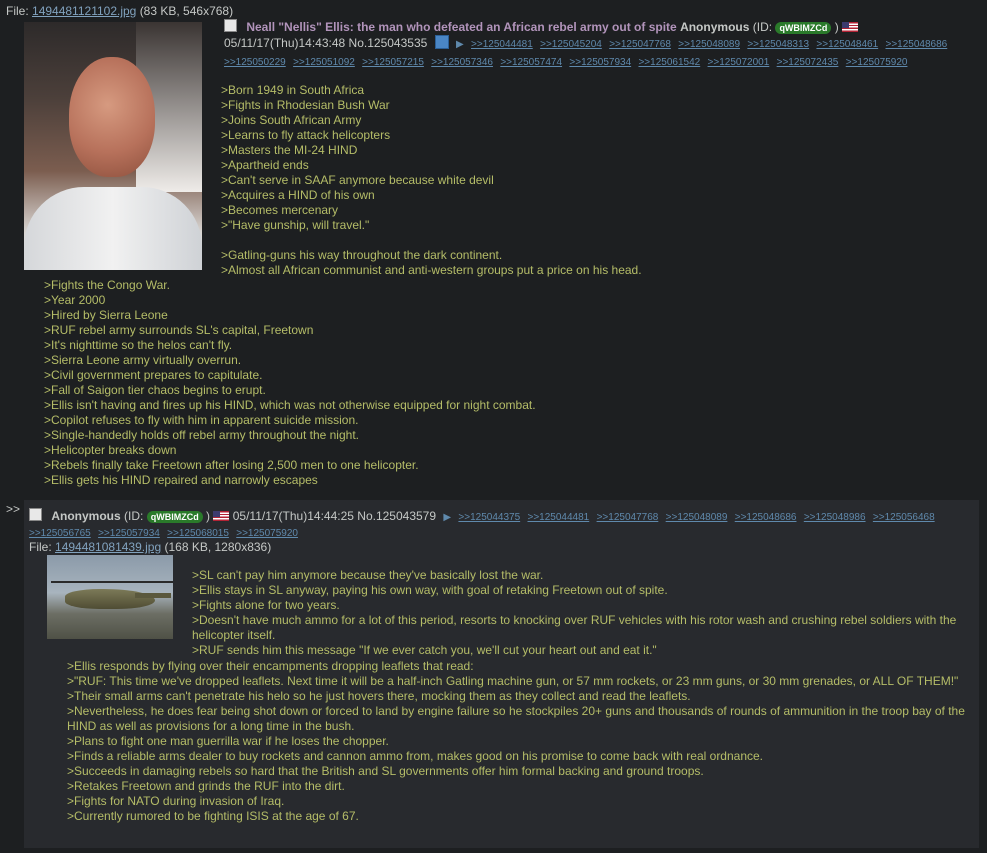  What do you see at coordinates (35, 514) in the screenshot?
I see `reply-select-checkbox` at bounding box center [35, 514].